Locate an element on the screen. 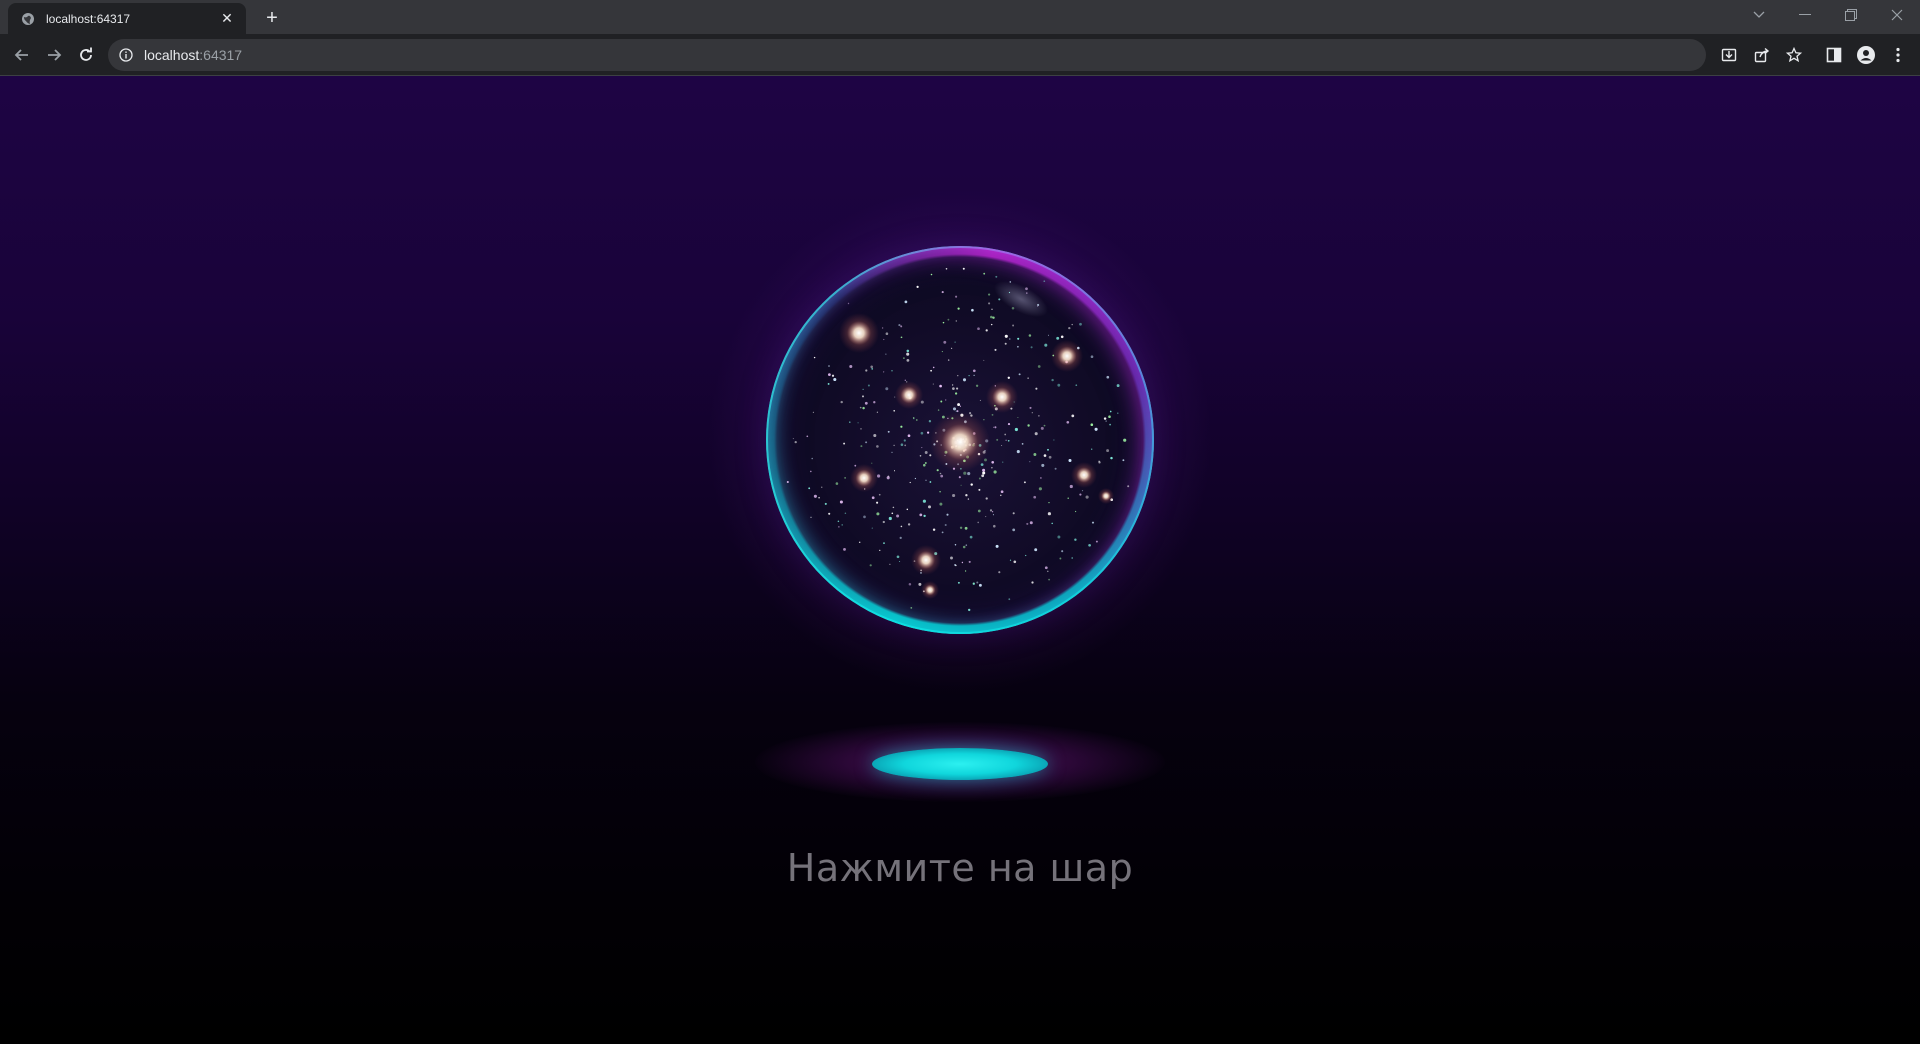 The width and height of the screenshot is (1920, 1044). profile-icon is located at coordinates (1866, 55).